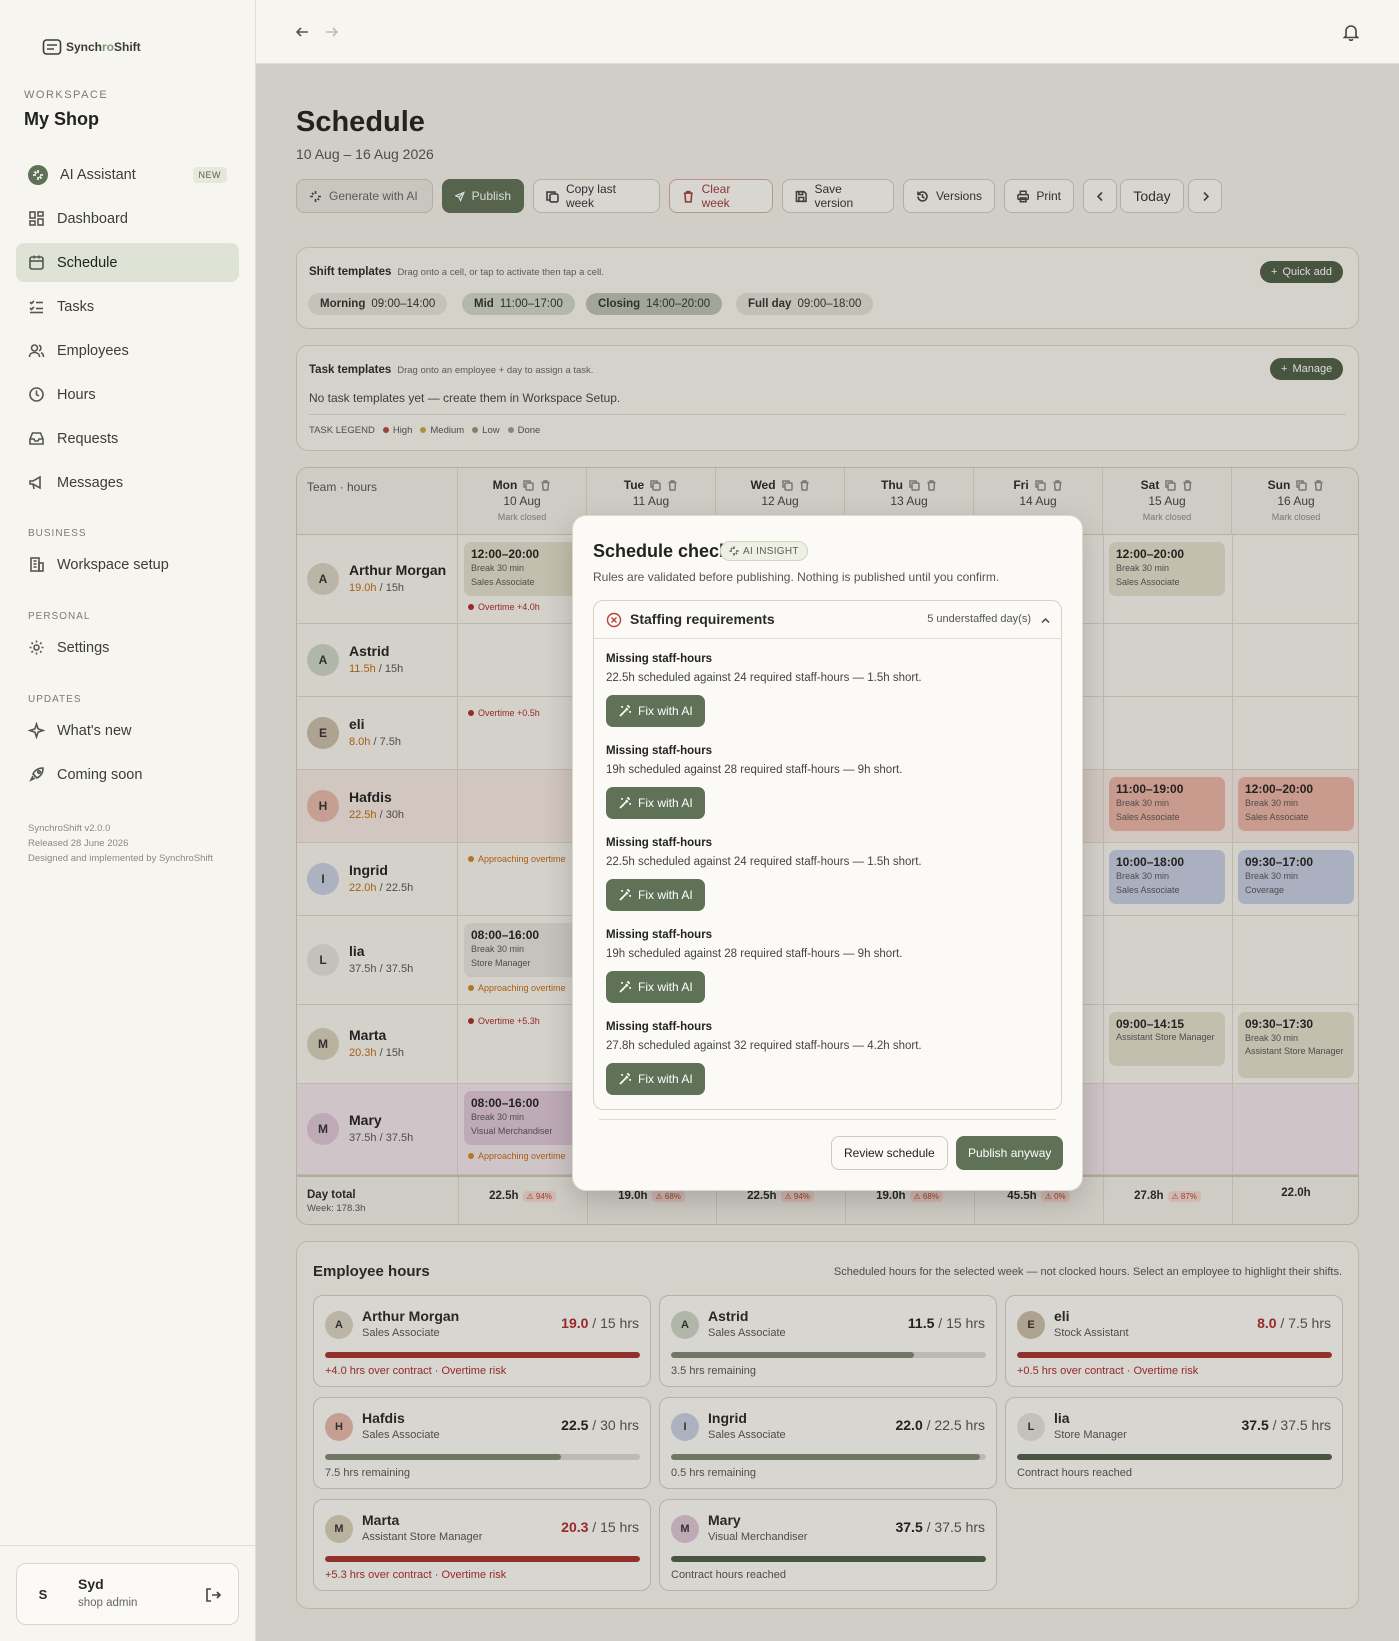 Image resolution: width=1399 pixels, height=1641 pixels. Describe the element at coordinates (76, 306) in the screenshot. I see `nav-label: Tasks` at that location.